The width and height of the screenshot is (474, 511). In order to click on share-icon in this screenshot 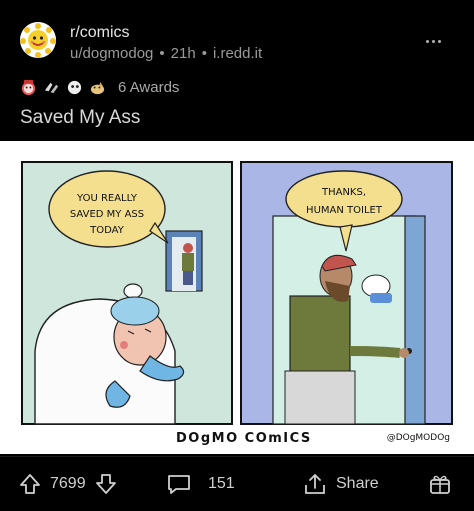, I will do `click(315, 484)`.